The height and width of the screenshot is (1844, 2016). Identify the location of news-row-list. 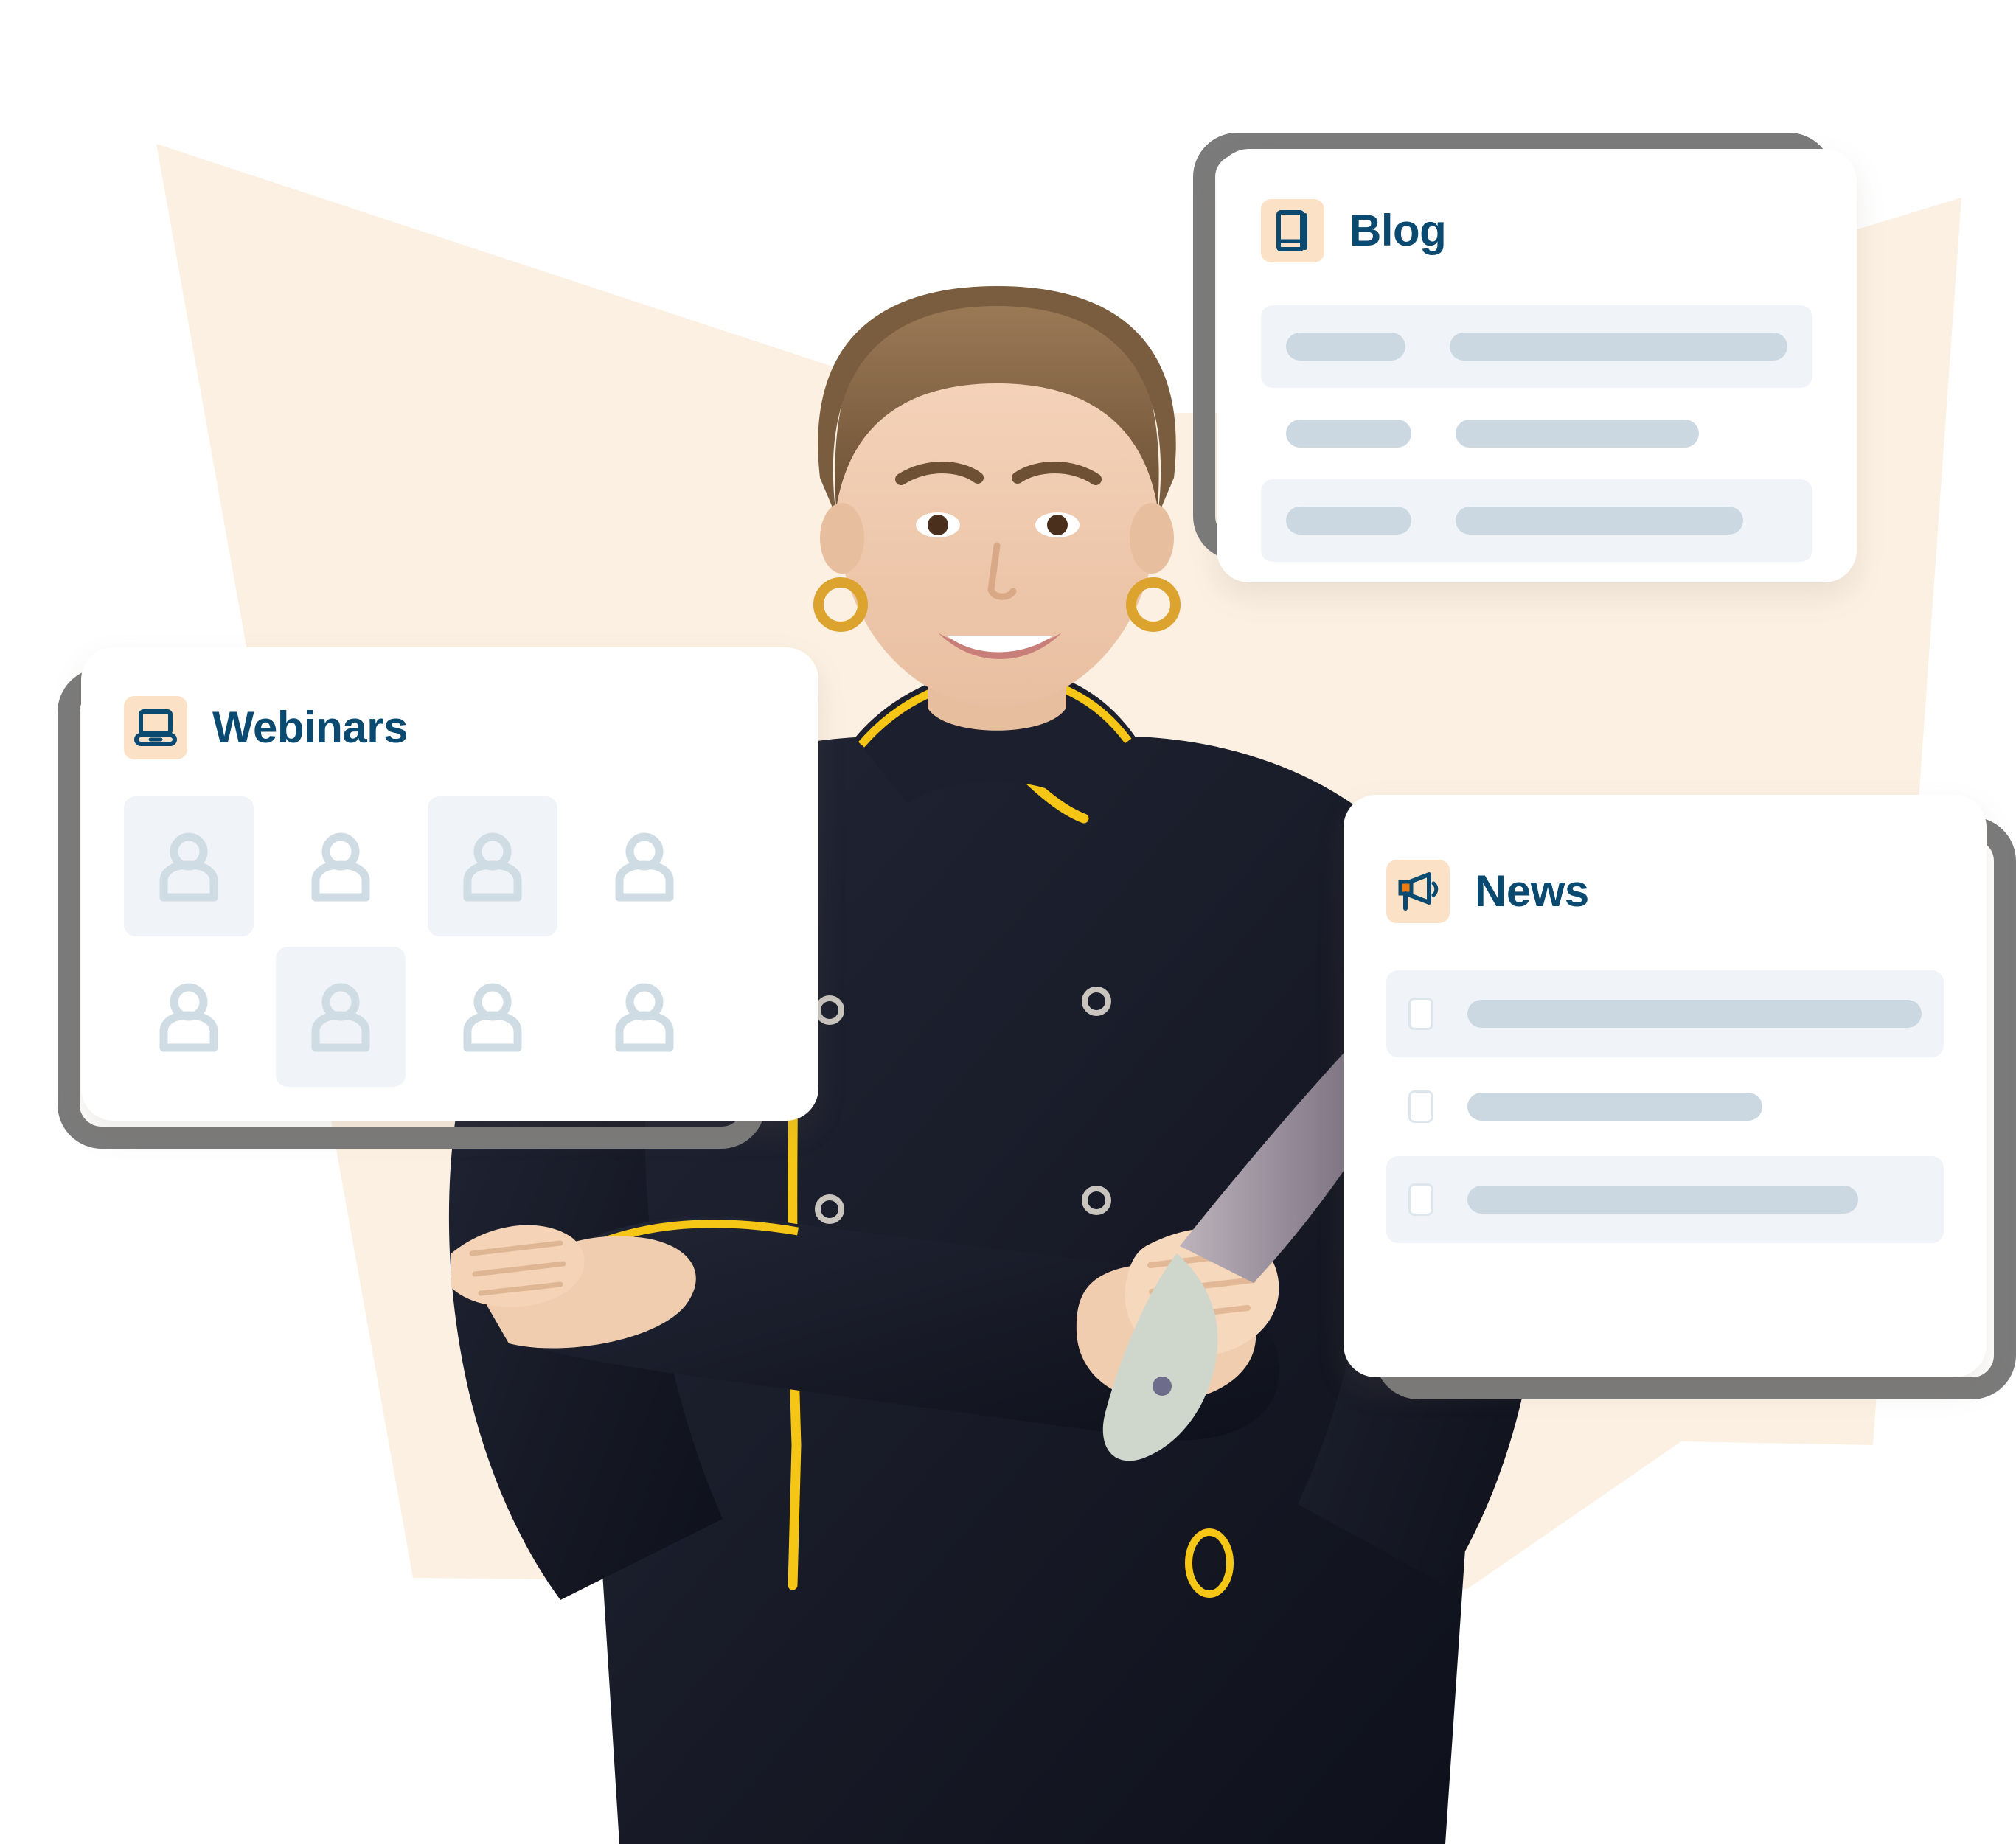
(1665, 1107).